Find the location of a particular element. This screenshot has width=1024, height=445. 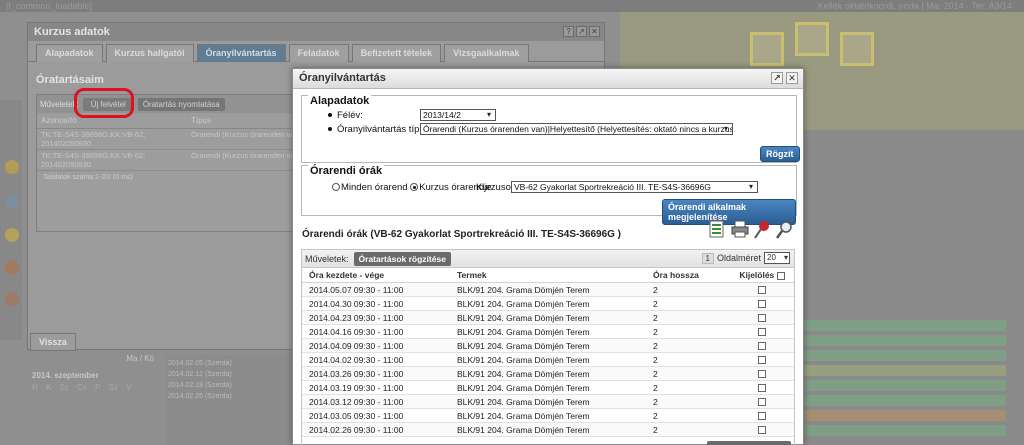

excel-export-icon is located at coordinates (717, 230).